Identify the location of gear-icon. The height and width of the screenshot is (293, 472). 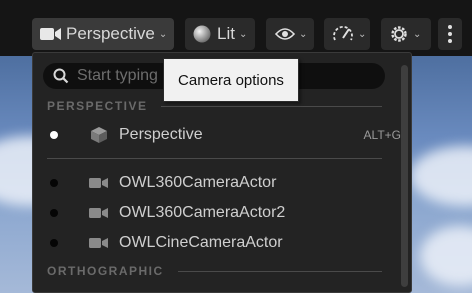
(399, 34).